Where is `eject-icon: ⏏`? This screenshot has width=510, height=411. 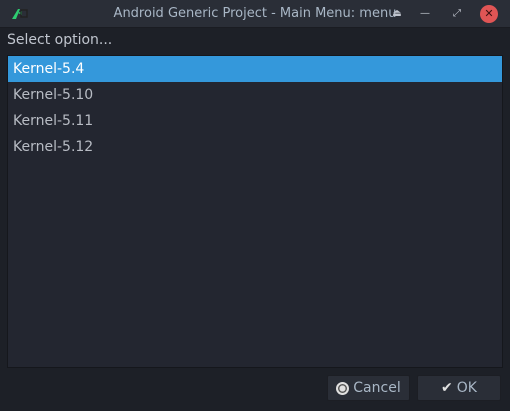
eject-icon: ⏏ is located at coordinates (397, 14).